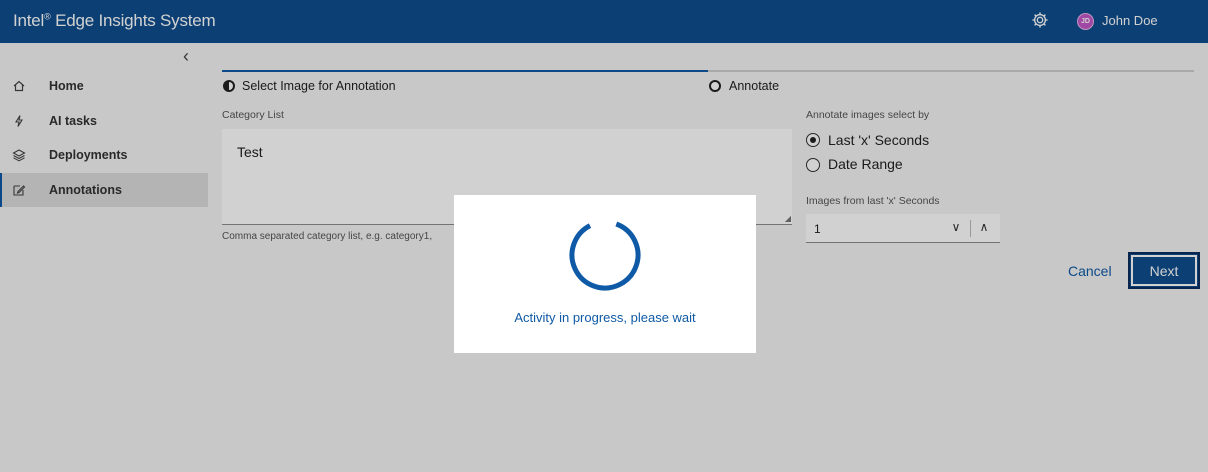  I want to click on loading-dialog: Activity in progress, please wait, so click(605, 274).